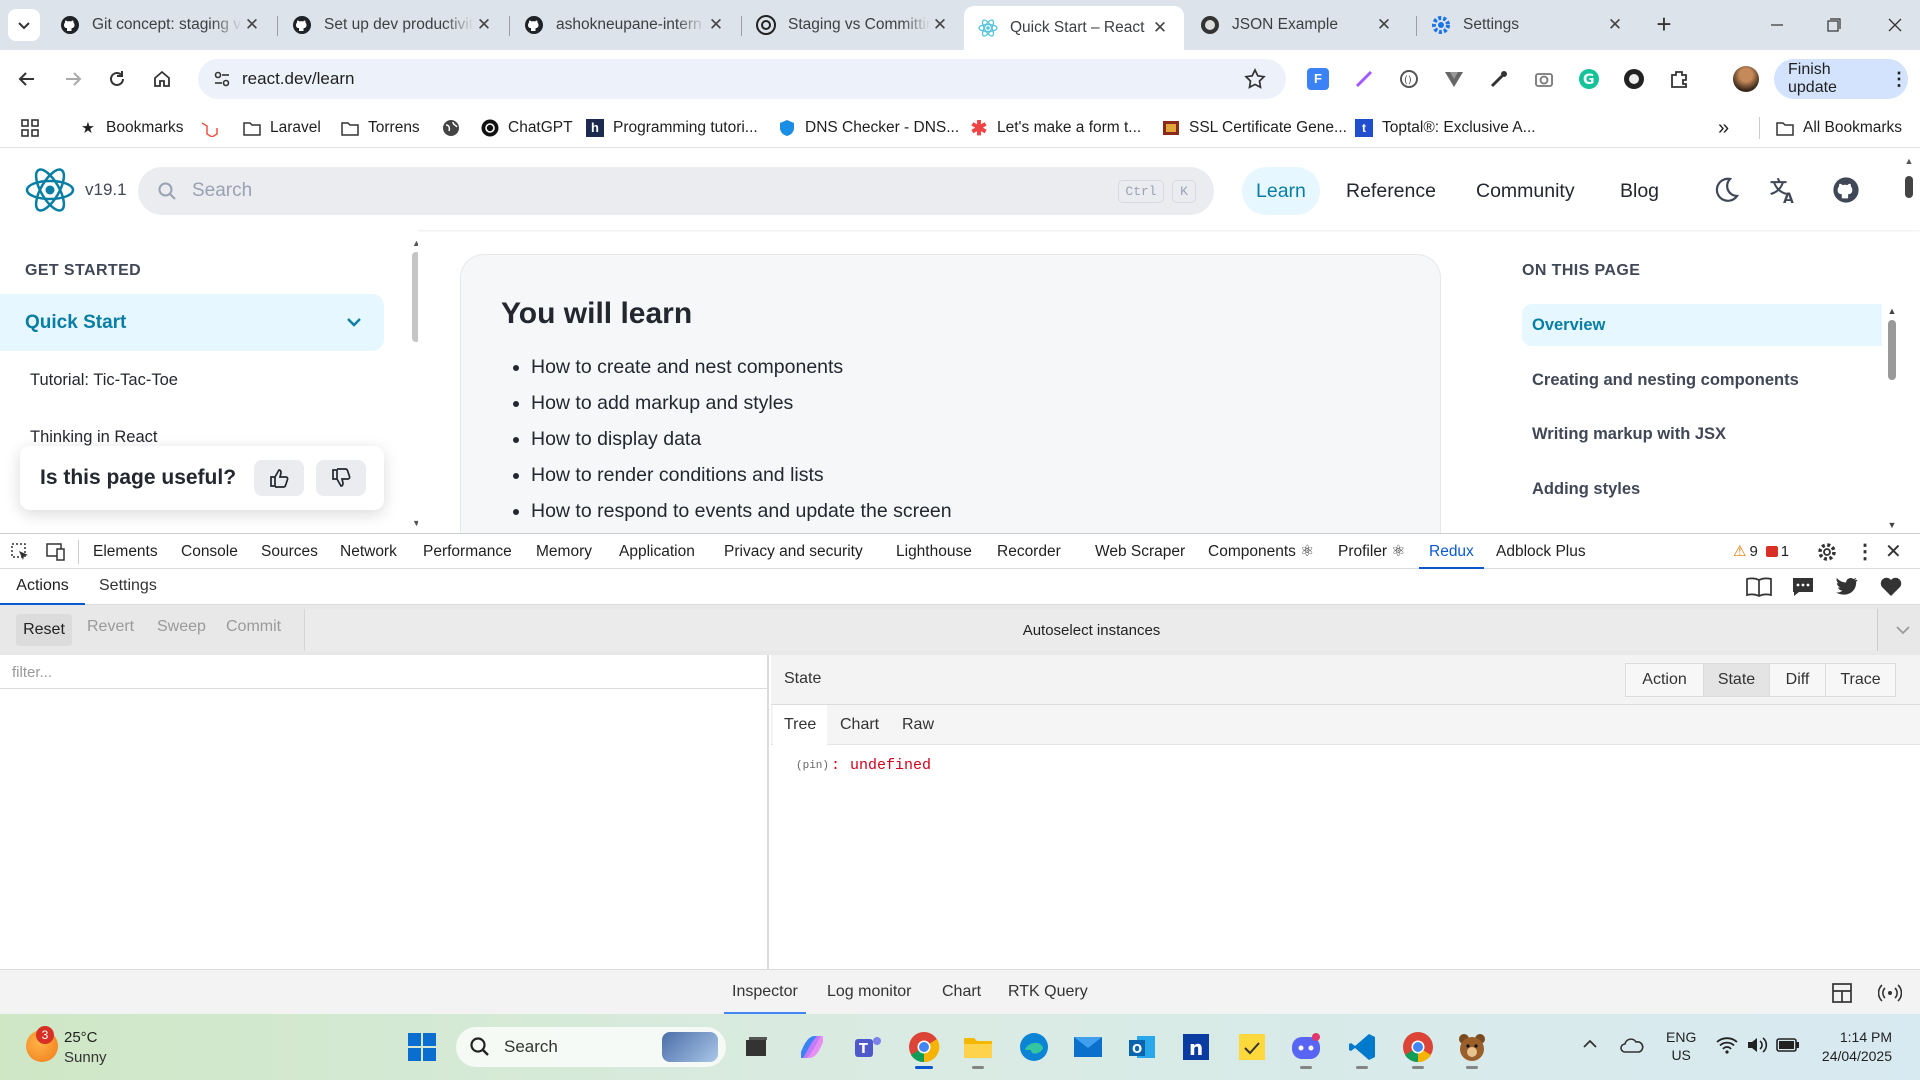 This screenshot has height=1080, width=1920. What do you see at coordinates (110, 627) in the screenshot?
I see `revert-button: Revert` at bounding box center [110, 627].